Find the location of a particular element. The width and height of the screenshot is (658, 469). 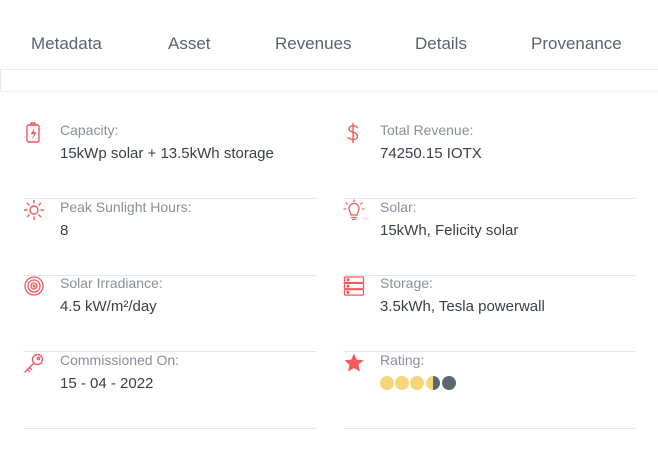

star-icon is located at coordinates (354, 363).